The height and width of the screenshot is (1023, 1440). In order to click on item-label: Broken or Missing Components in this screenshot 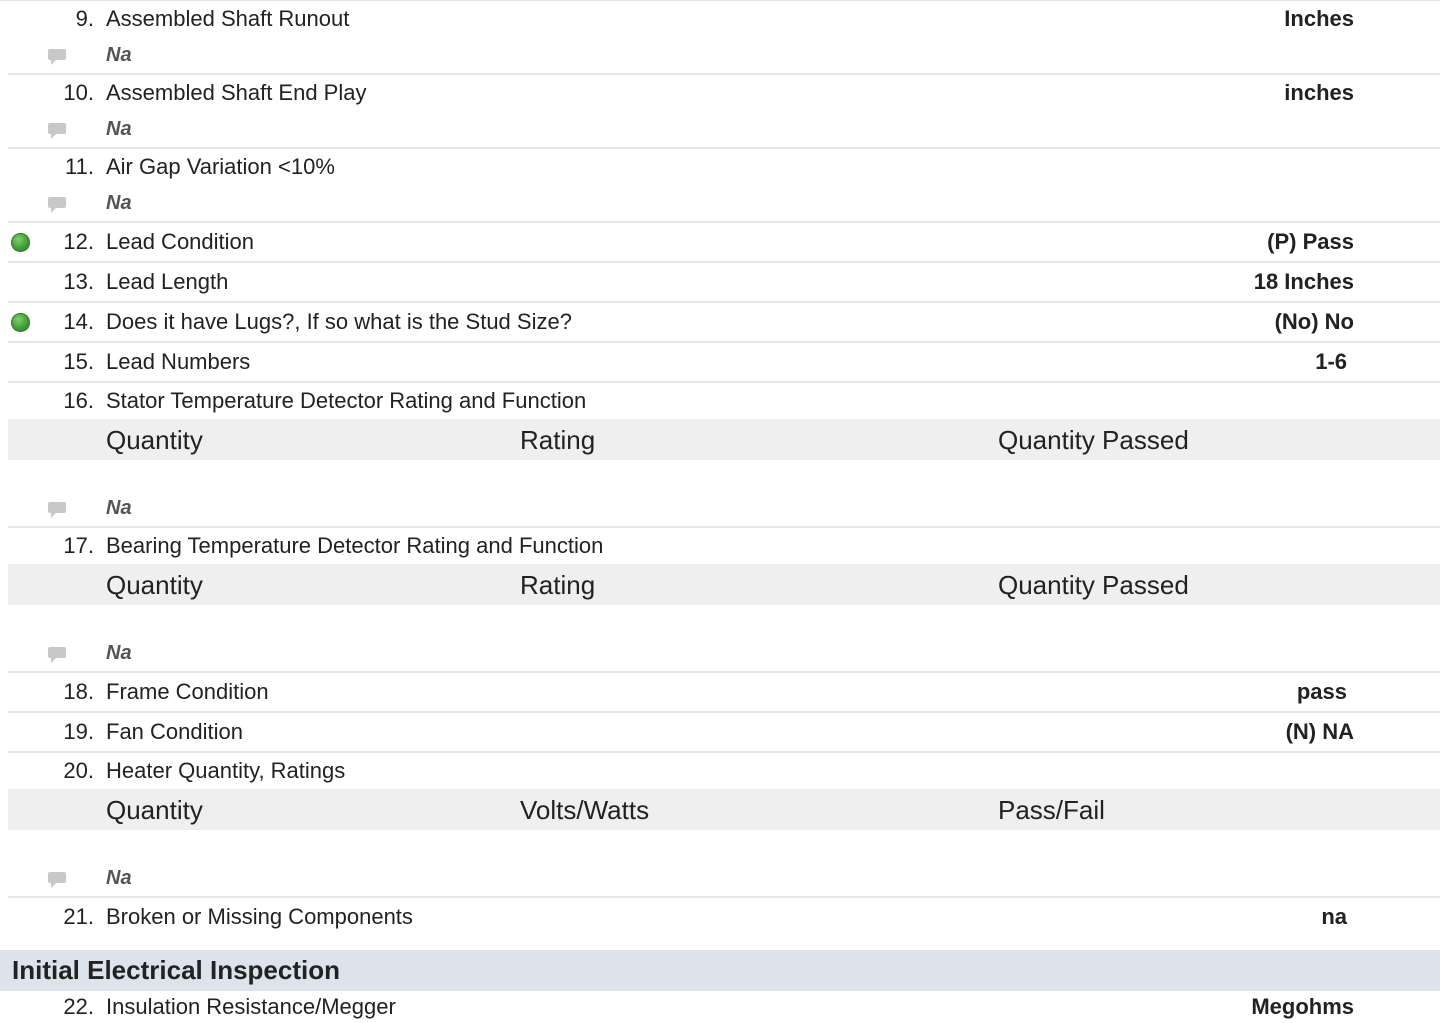, I will do `click(259, 916)`.